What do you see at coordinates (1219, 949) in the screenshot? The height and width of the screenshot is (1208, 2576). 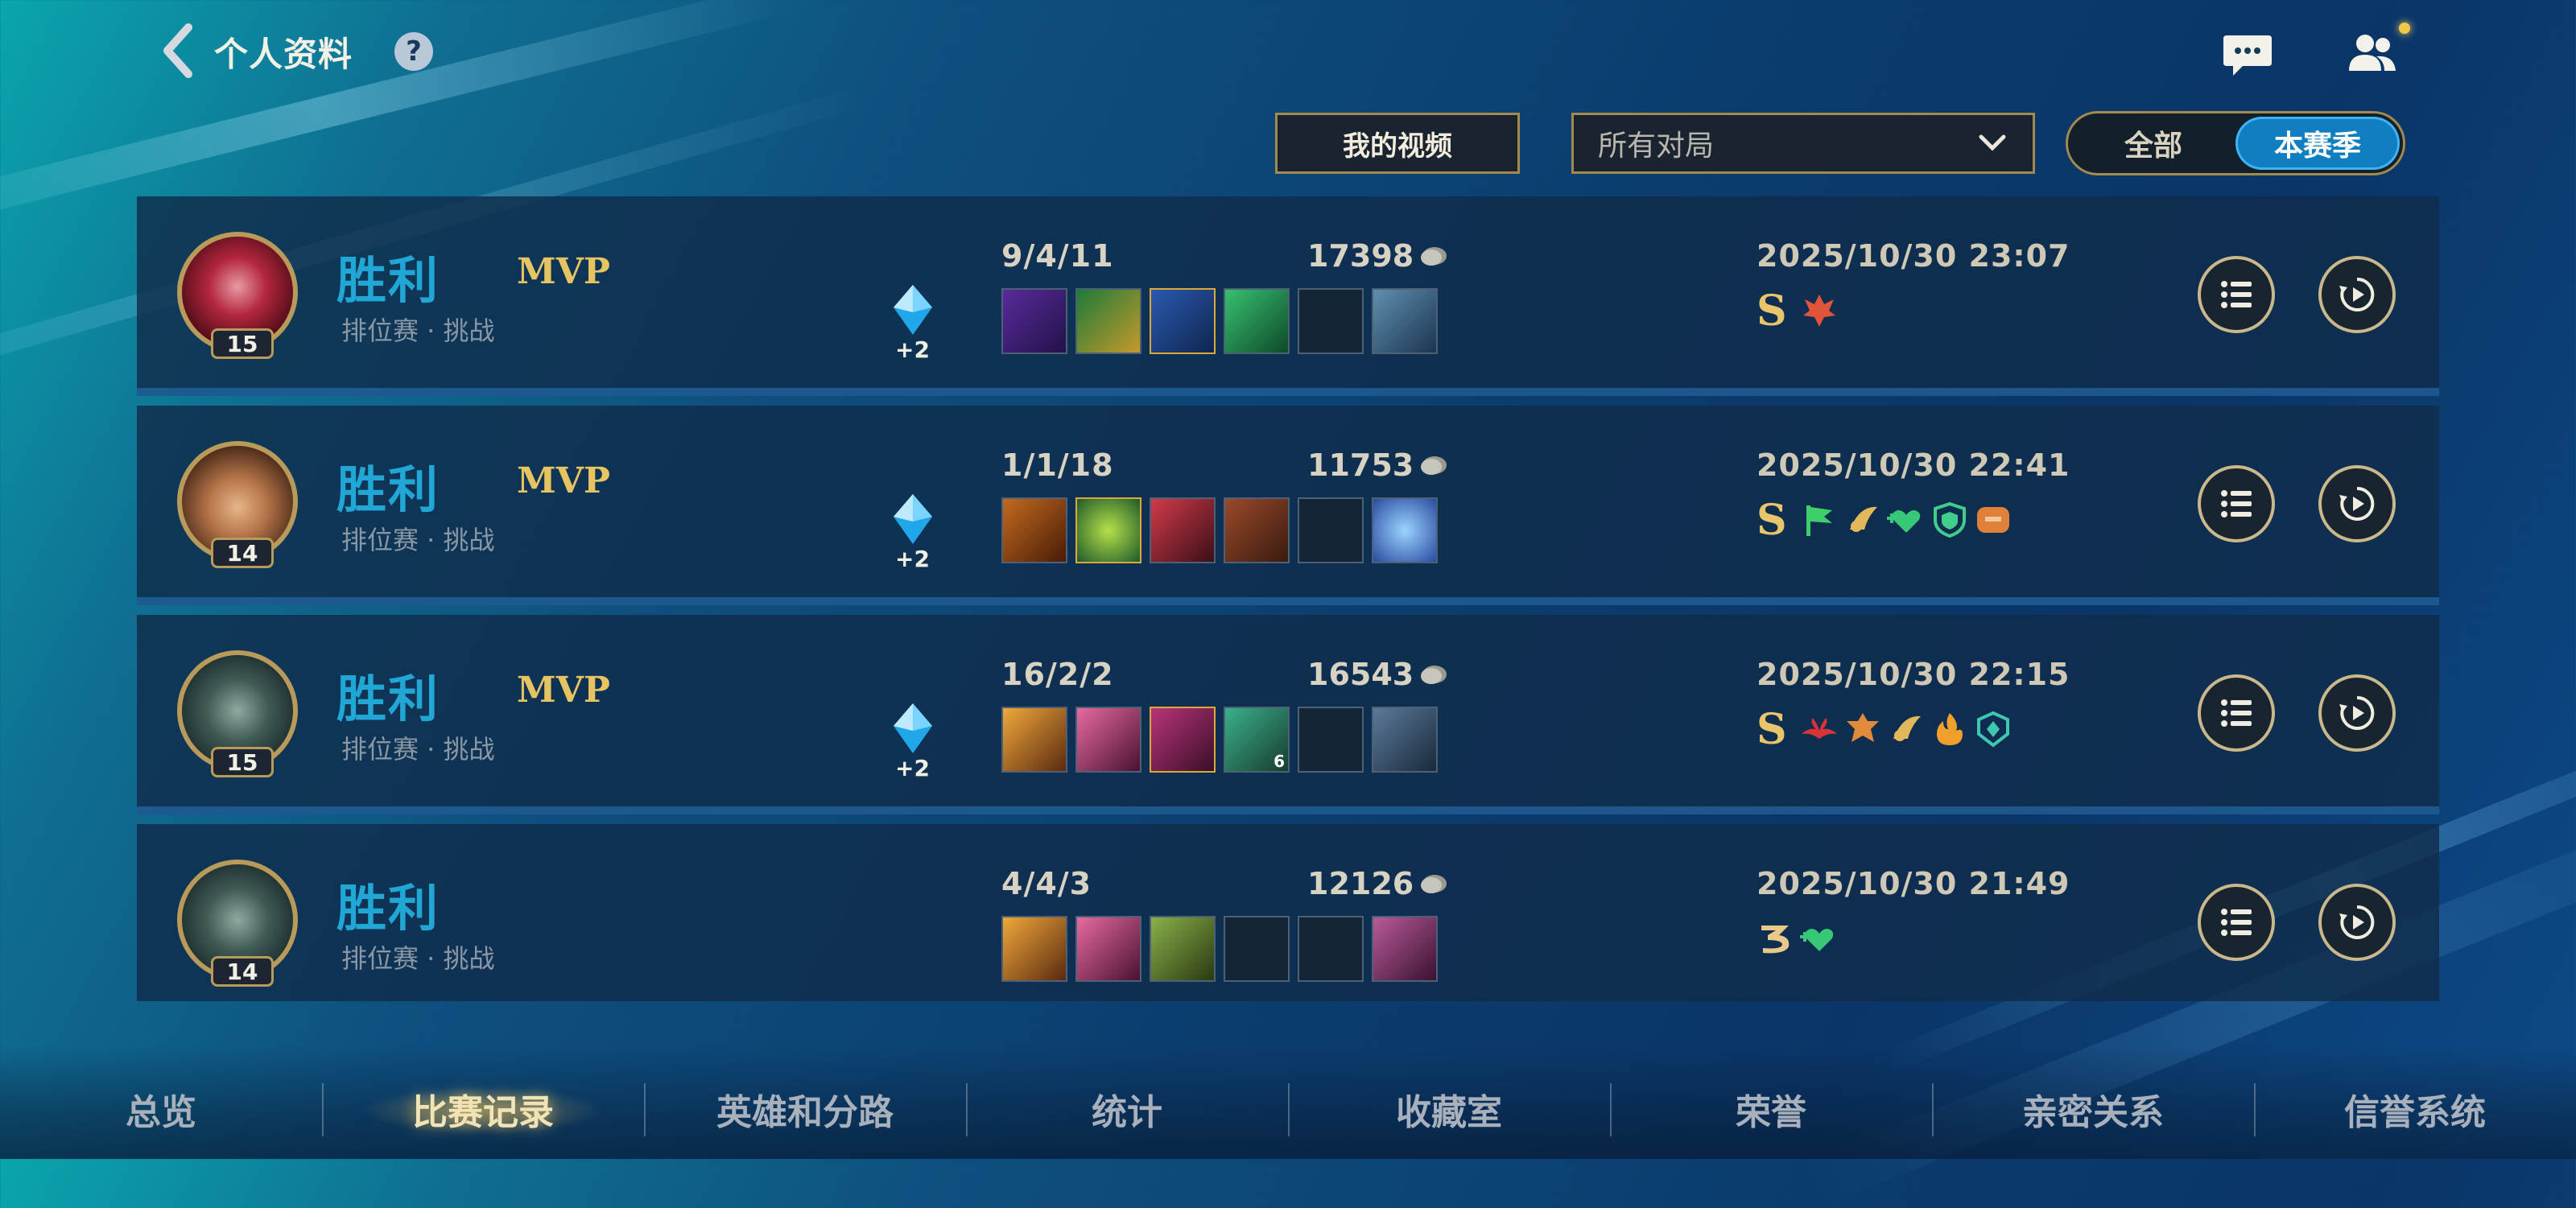 I see `item-build` at bounding box center [1219, 949].